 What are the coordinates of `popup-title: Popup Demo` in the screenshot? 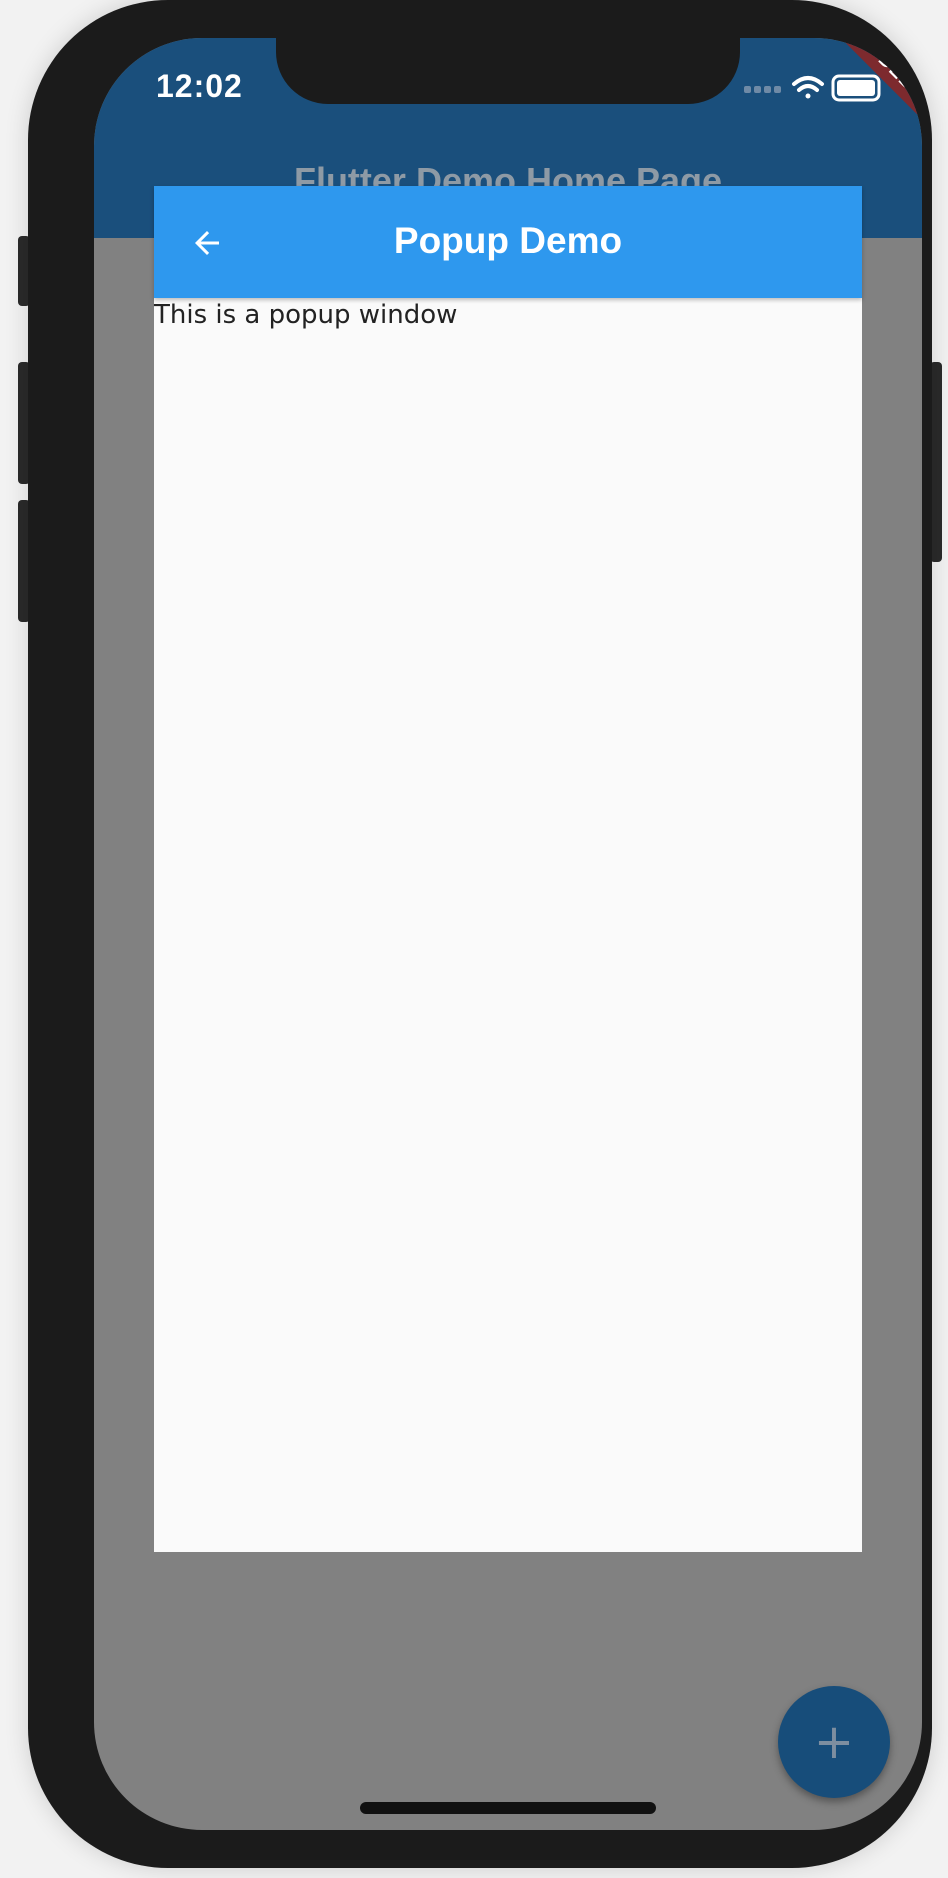 It's located at (508, 240).